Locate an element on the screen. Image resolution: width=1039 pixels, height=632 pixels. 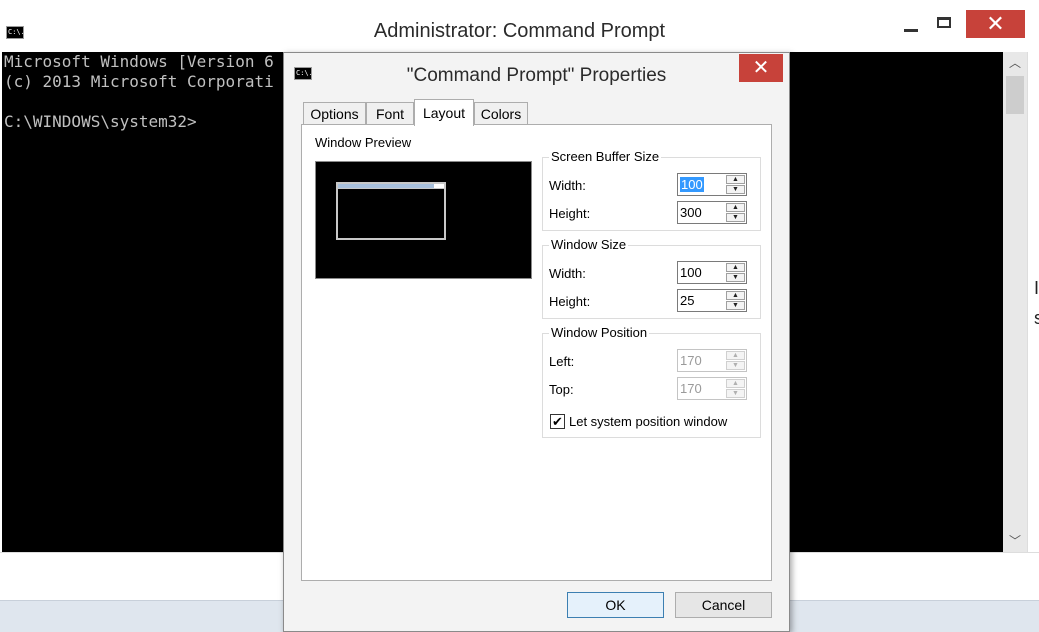
minimize-button is located at coordinates (911, 25).